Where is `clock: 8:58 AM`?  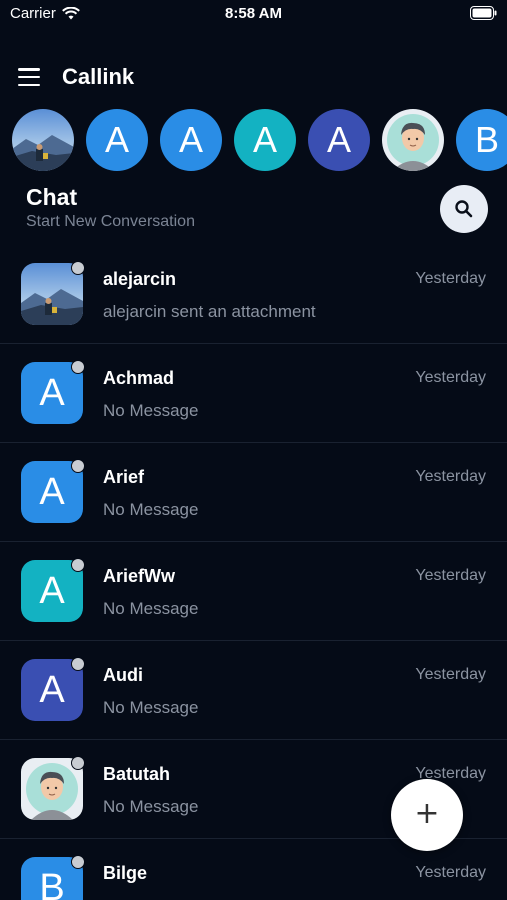
clock: 8:58 AM is located at coordinates (253, 13).